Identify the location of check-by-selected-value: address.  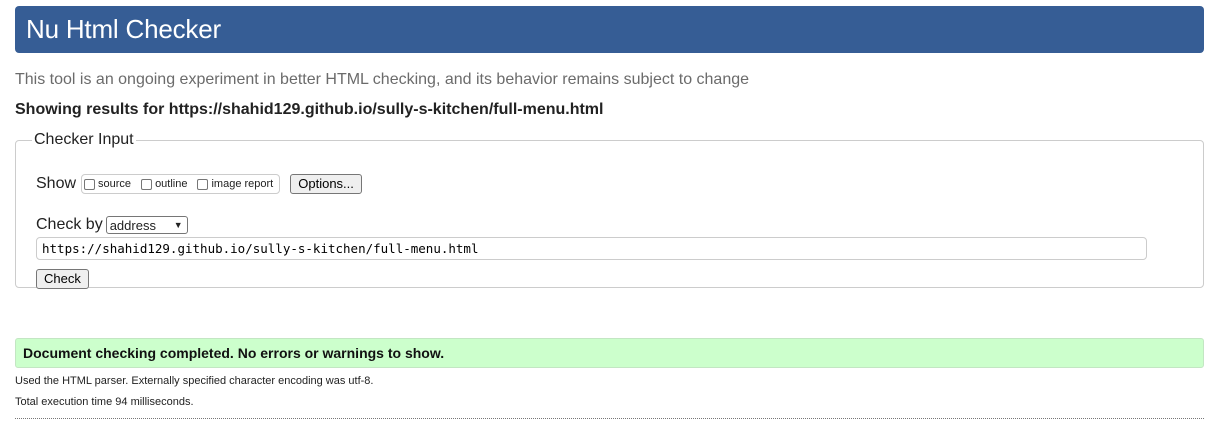
(132, 225).